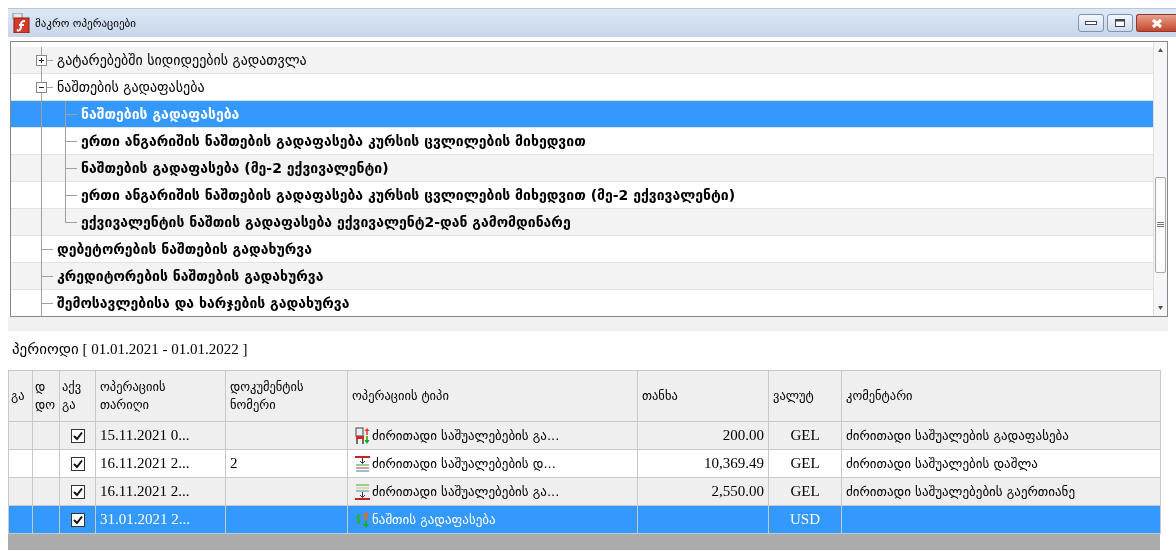 Image resolution: width=1176 pixels, height=551 pixels. Describe the element at coordinates (21, 23) in the screenshot. I see `app-icon` at that location.